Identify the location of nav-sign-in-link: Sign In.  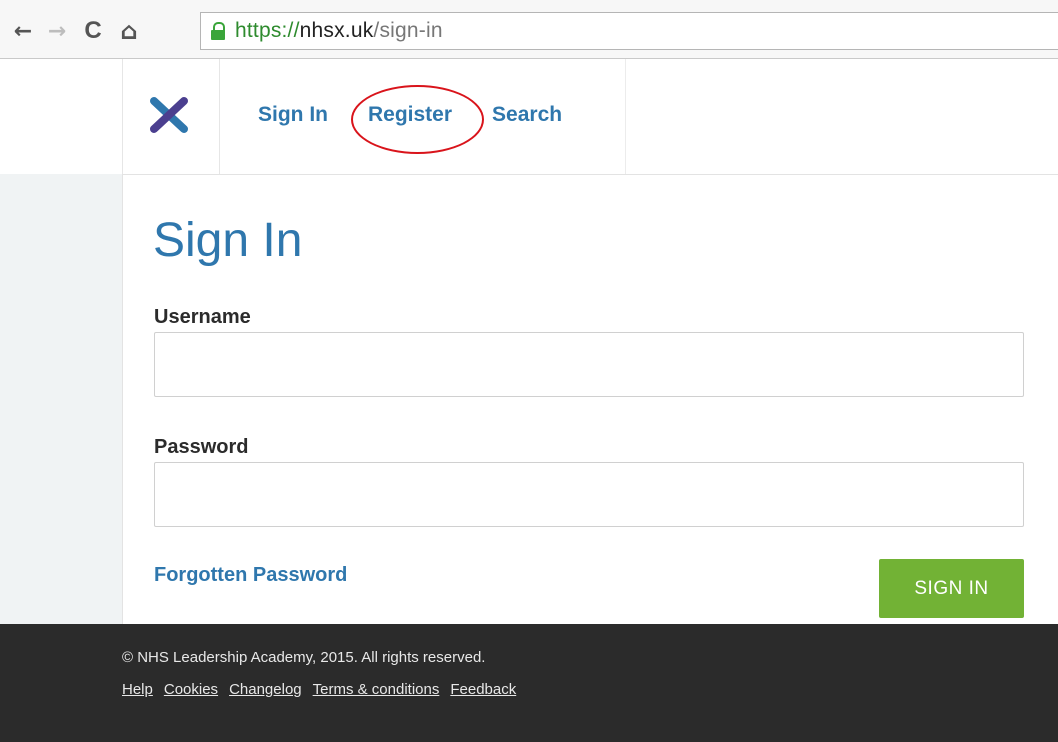
(293, 115).